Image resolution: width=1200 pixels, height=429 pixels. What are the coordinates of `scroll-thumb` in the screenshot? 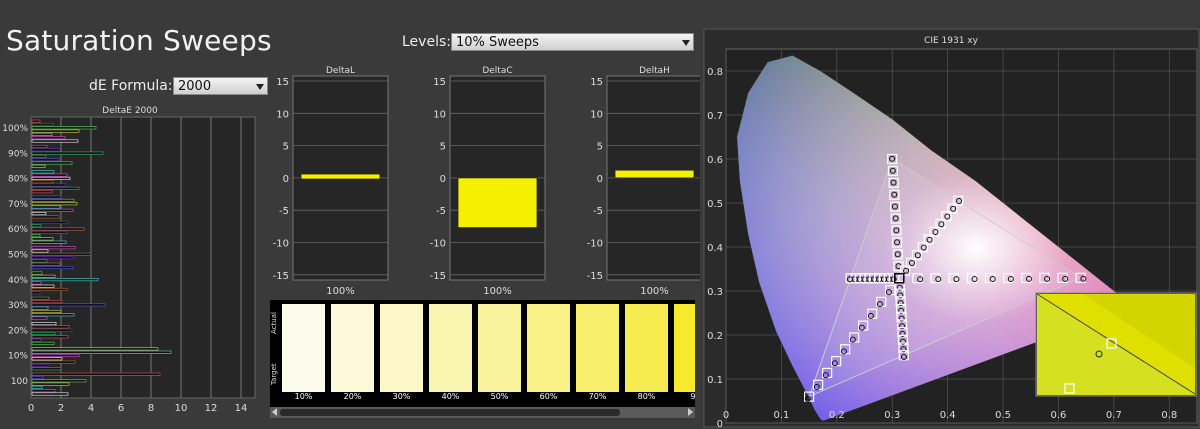 It's located at (450, 412).